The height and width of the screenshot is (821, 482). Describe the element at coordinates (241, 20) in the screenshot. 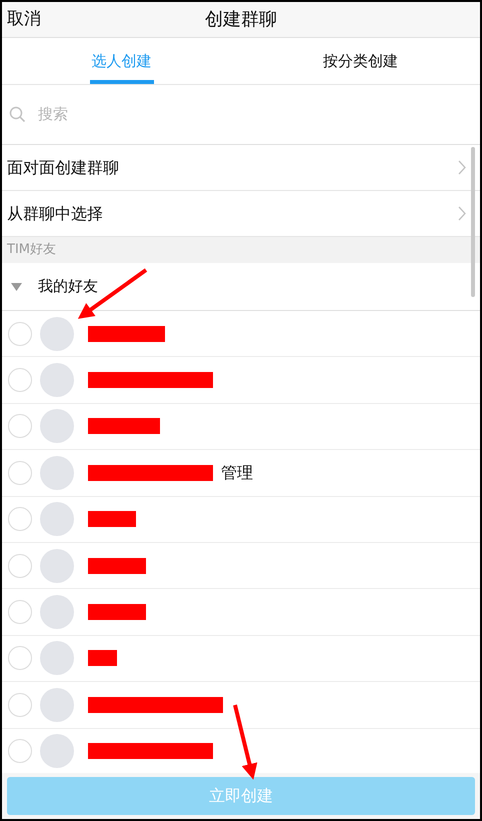

I see `page-title: 创建群聊` at that location.